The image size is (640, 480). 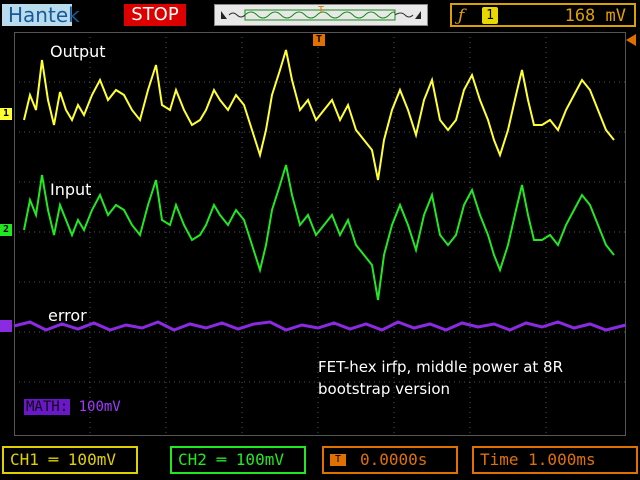 What do you see at coordinates (6, 230) in the screenshot?
I see `ch2-level-marker: 2` at bounding box center [6, 230].